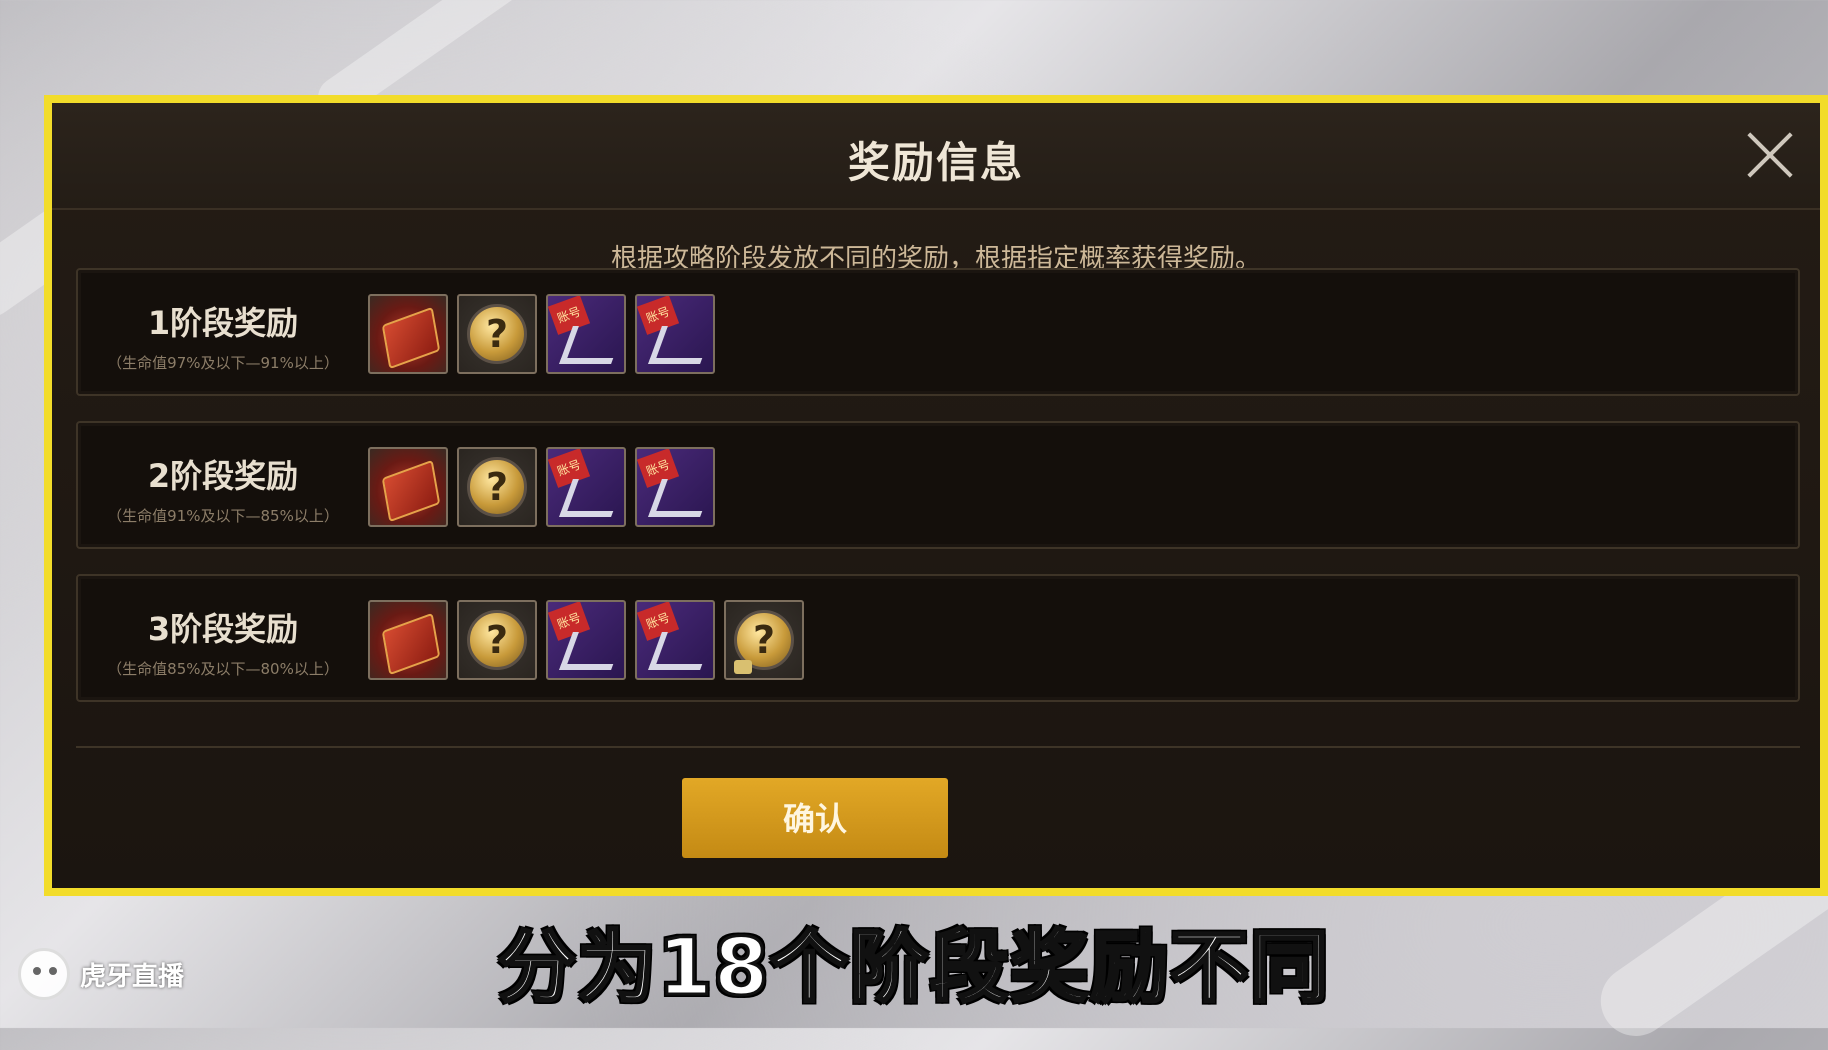 Image resolution: width=1828 pixels, height=1050 pixels. Describe the element at coordinates (223, 516) in the screenshot. I see `stage-subtitle: （生命值91%及以下—85%以上）` at that location.